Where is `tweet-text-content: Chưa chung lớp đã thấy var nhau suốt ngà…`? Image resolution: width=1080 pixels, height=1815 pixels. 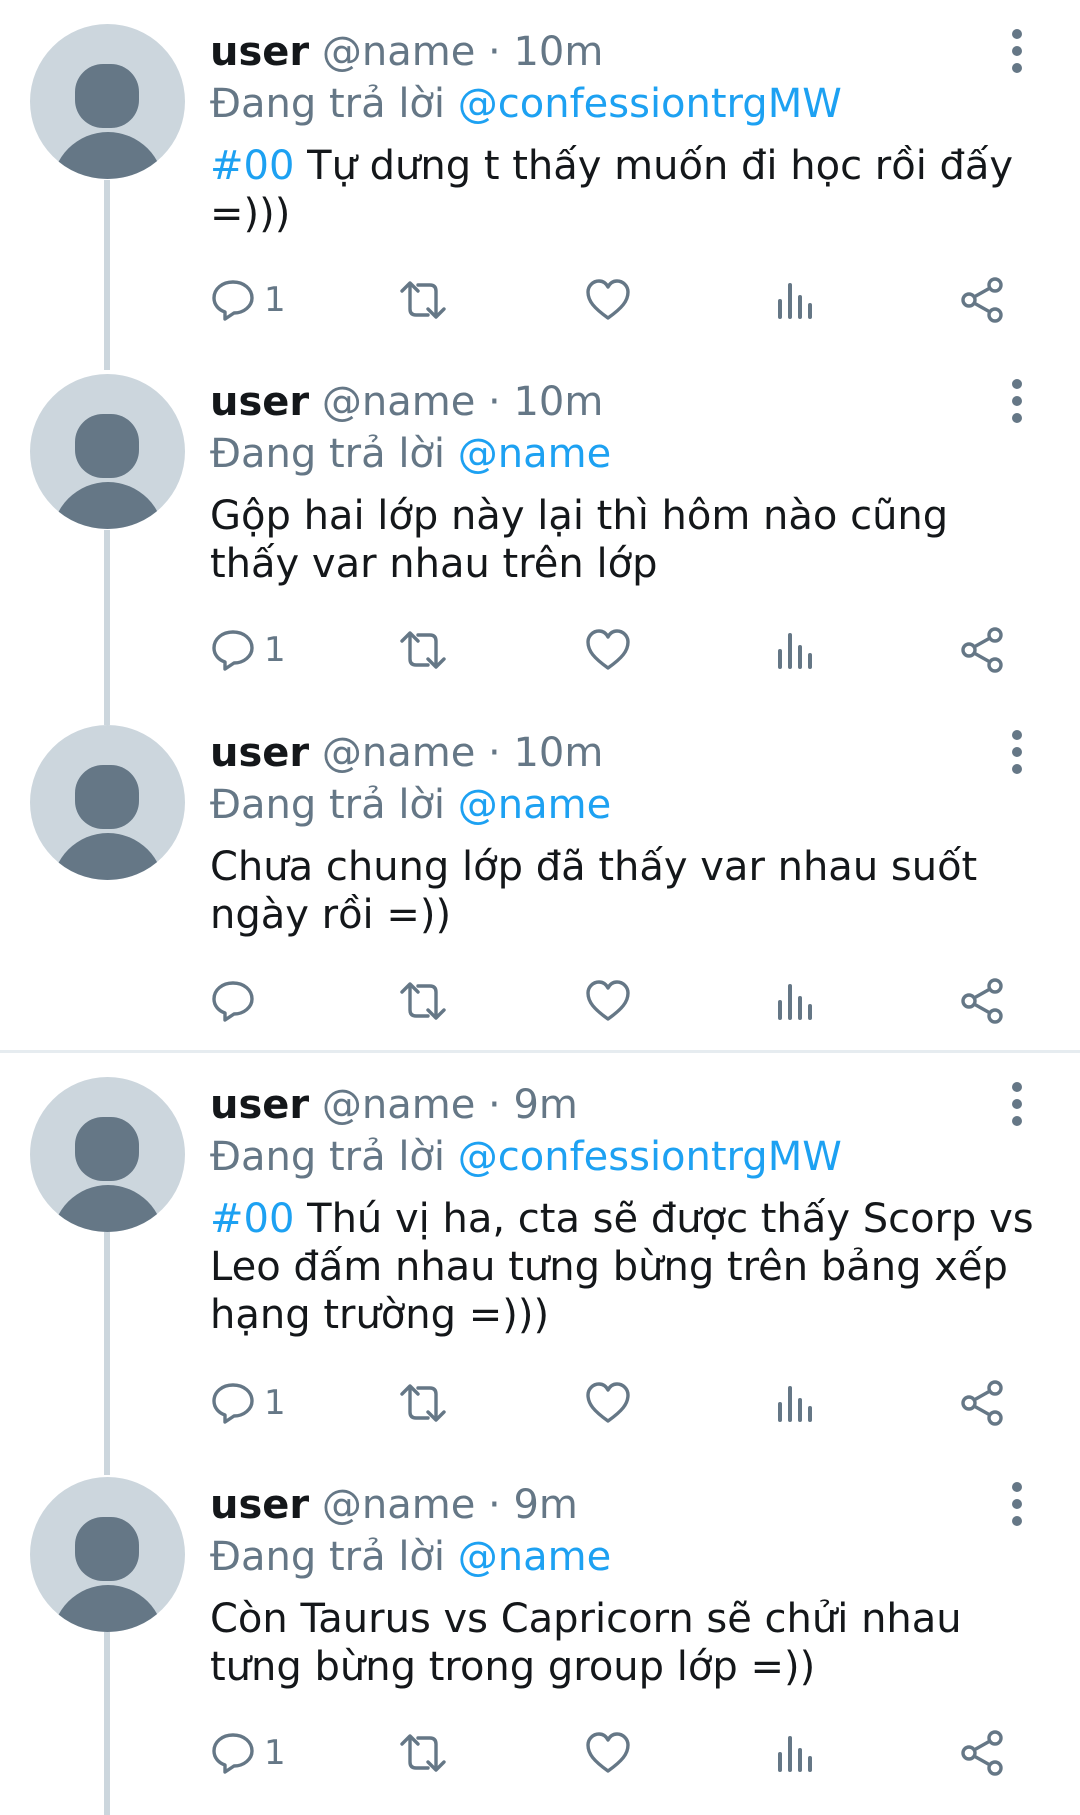
tweet-text-content: Chưa chung lớp đã thấy var nhau suốt ngà… is located at coordinates (594, 891).